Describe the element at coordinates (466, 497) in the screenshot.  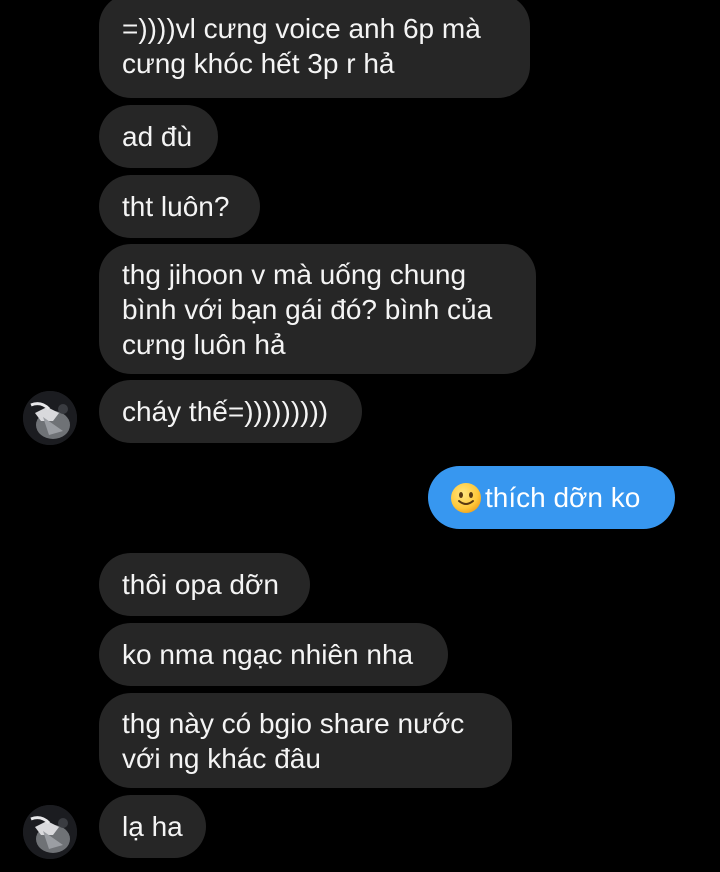
I see `slightly-smiling-face-icon` at that location.